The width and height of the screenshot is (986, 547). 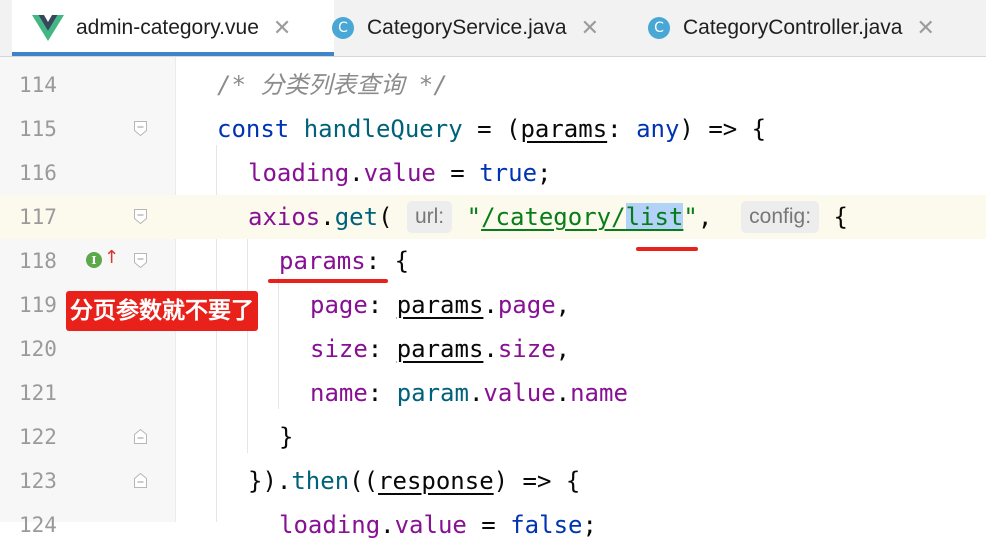 What do you see at coordinates (493, 85) in the screenshot?
I see `code-line-114: 114 /* 分类列表查询 */` at bounding box center [493, 85].